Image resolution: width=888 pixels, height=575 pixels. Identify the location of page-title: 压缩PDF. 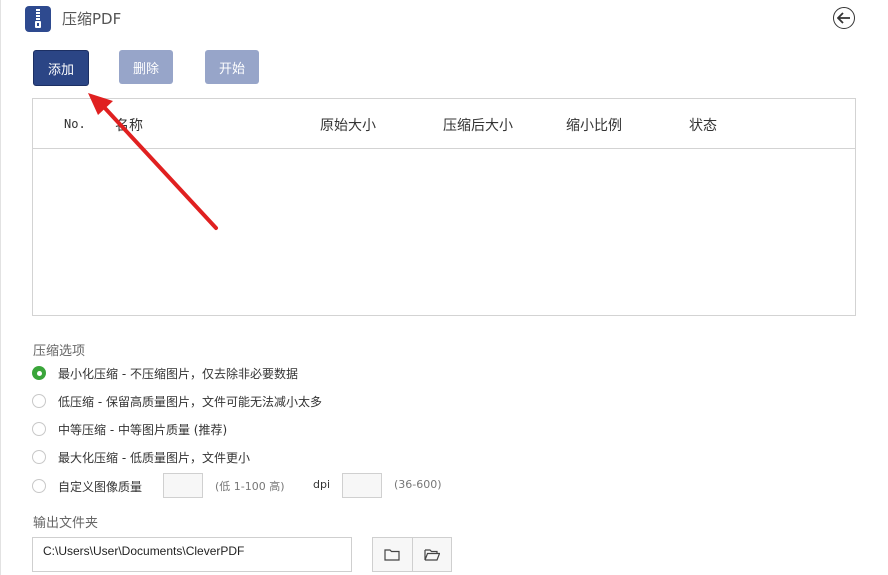
(92, 19).